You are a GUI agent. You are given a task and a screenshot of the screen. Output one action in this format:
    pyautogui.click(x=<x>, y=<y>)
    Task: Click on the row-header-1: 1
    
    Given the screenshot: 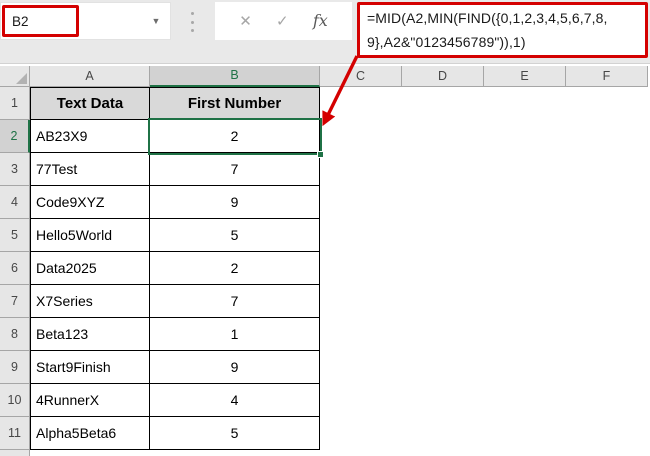 What is the action you would take?
    pyautogui.click(x=15, y=103)
    